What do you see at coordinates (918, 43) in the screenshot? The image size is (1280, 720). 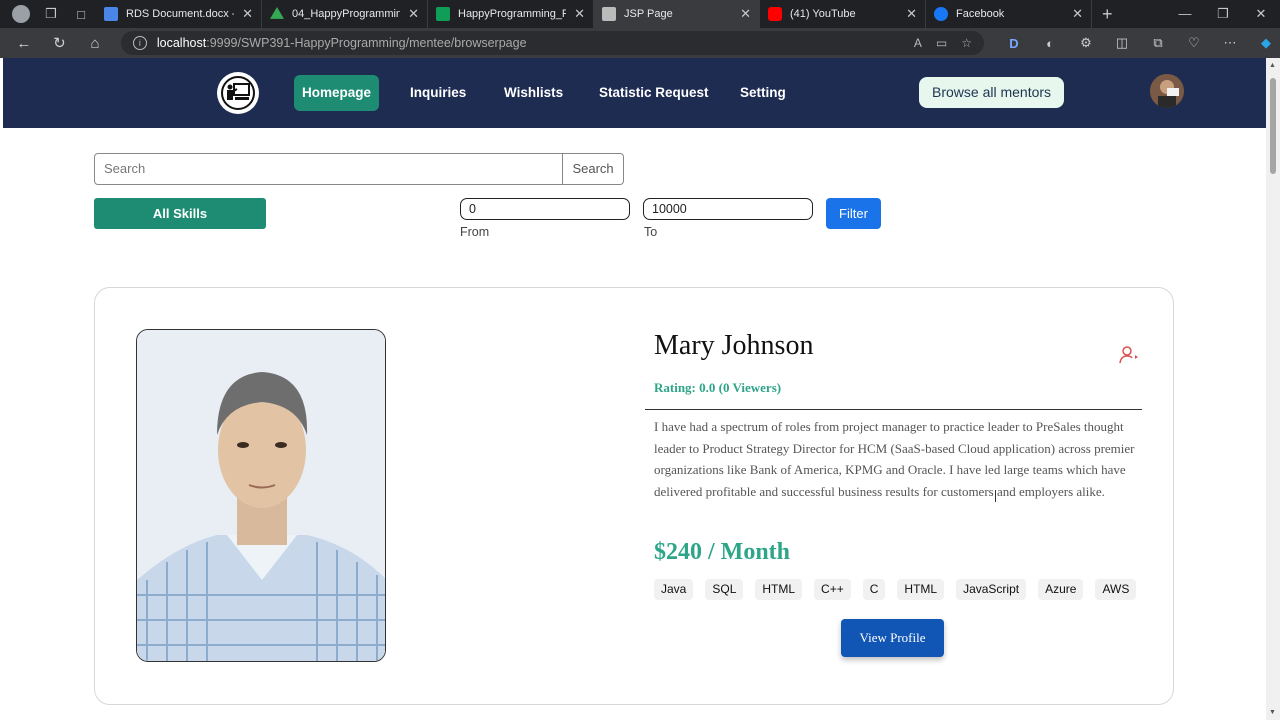 I see `read-aloud-icon: A` at bounding box center [918, 43].